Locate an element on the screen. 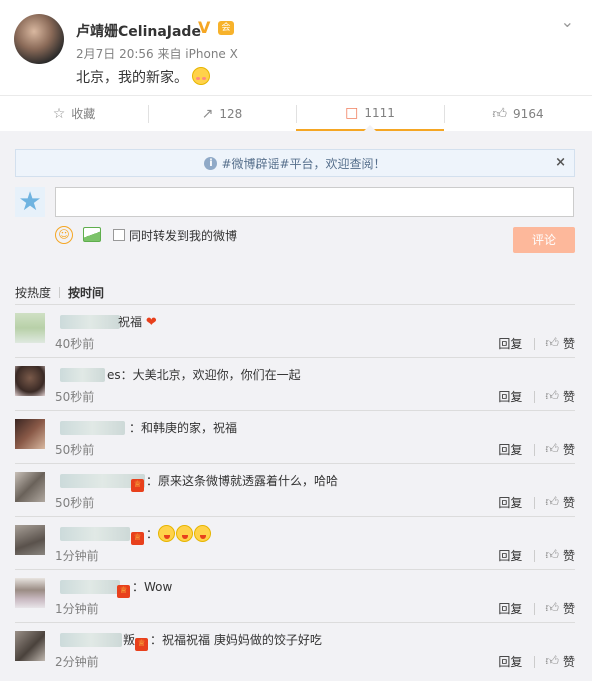  image-upload-icon is located at coordinates (92, 234).